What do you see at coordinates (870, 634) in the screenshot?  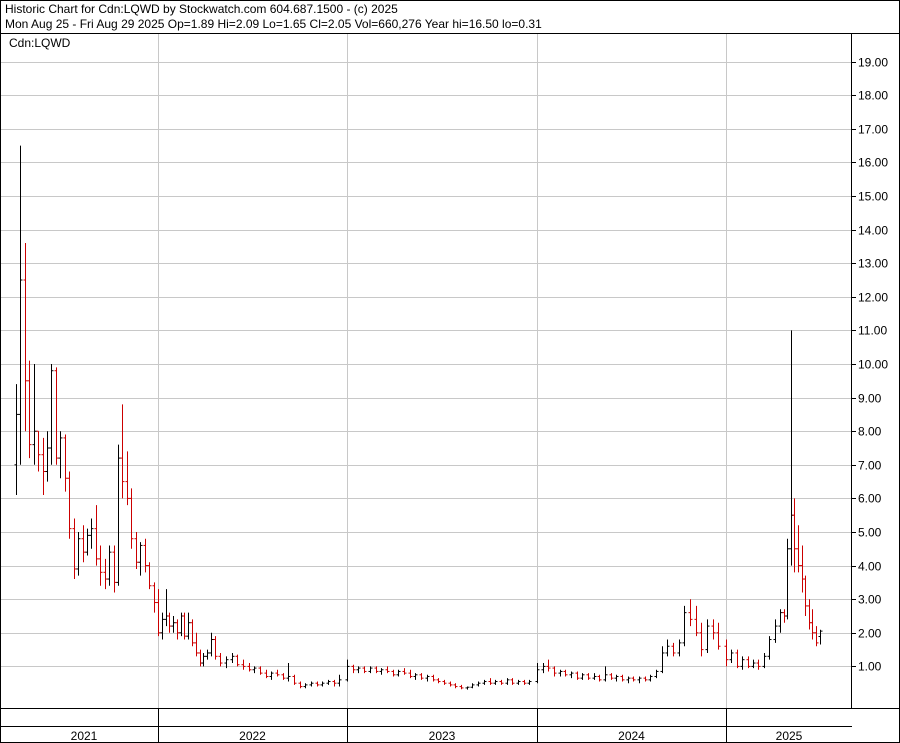 I see `y-tick-label: 2.00` at bounding box center [870, 634].